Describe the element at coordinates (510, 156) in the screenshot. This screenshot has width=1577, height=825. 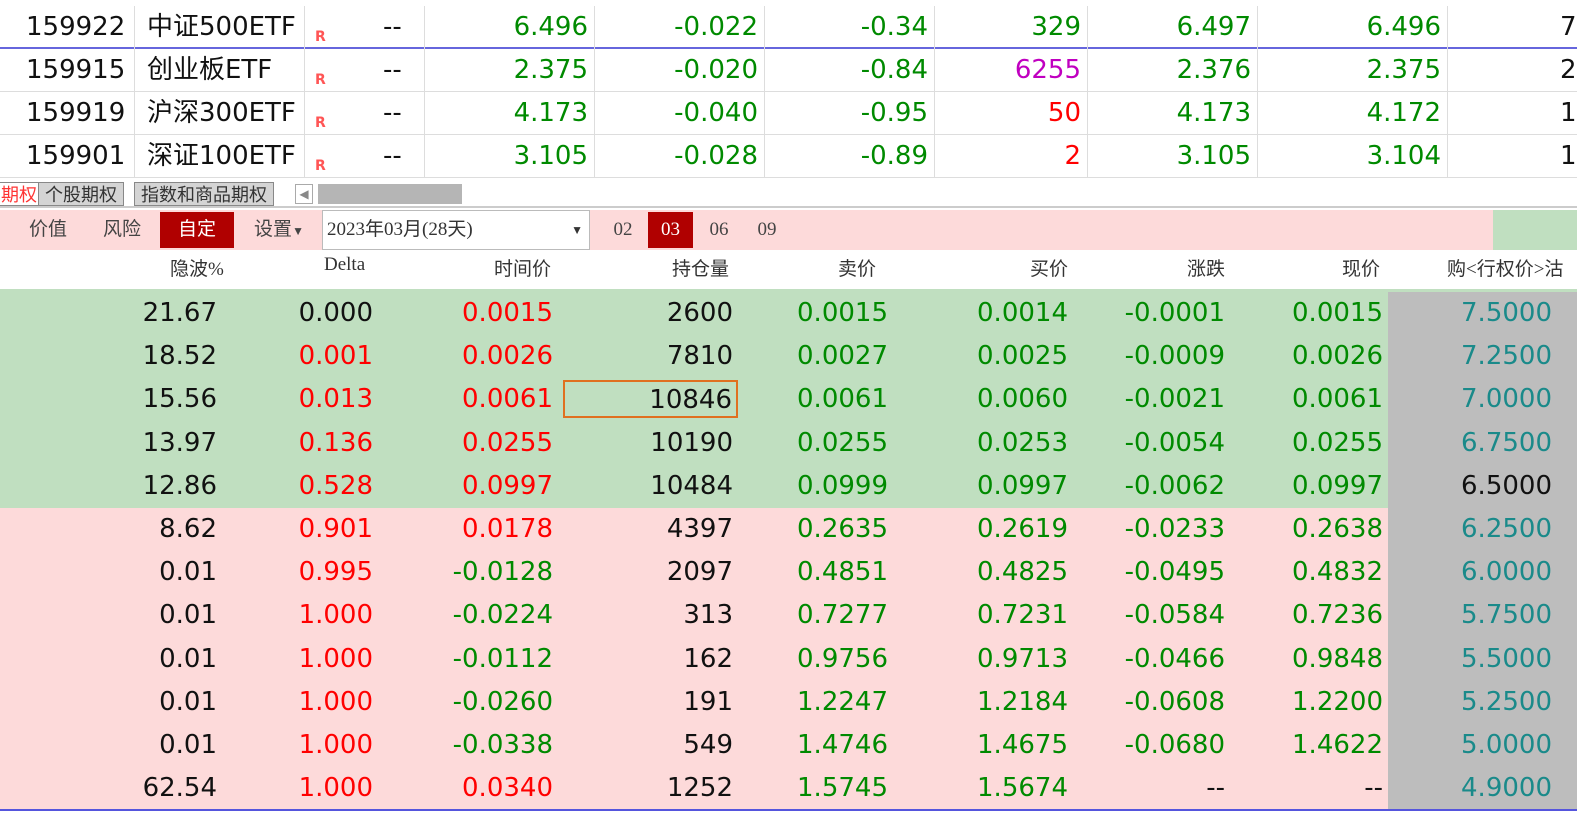
I see `etf-price: 3.105` at that location.